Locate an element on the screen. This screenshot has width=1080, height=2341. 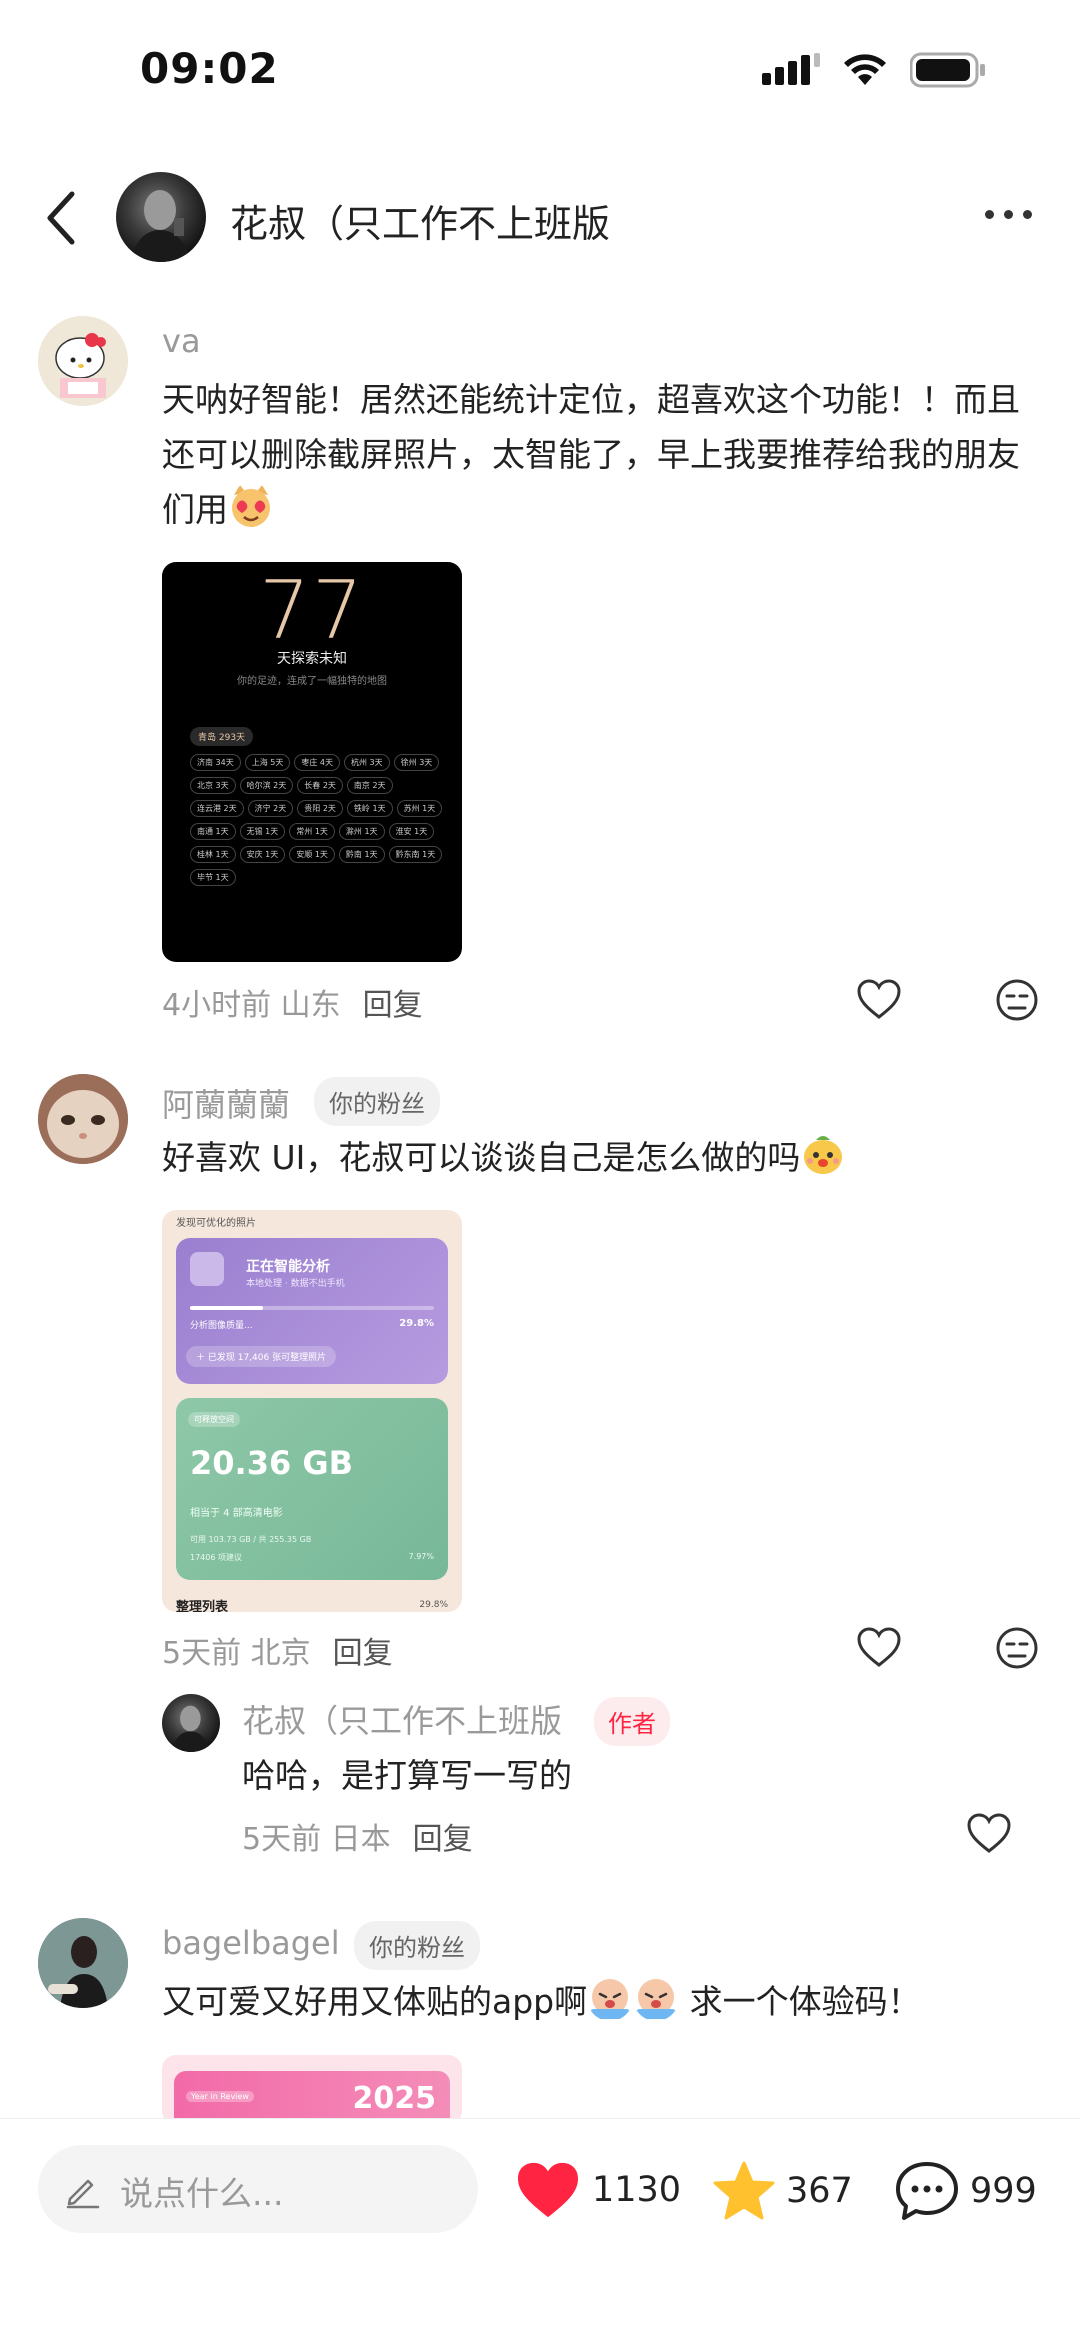
city-chip: 长春 2天 is located at coordinates (320, 785).